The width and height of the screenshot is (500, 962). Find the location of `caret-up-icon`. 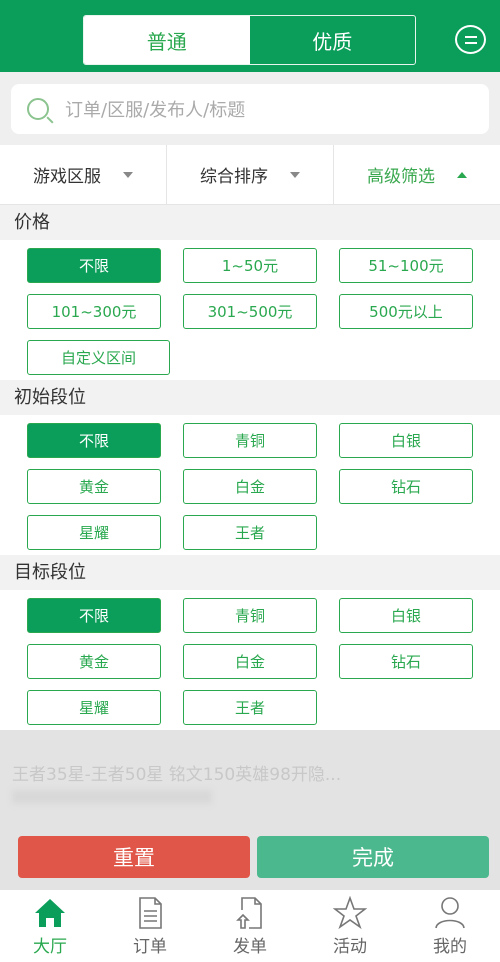

caret-up-icon is located at coordinates (462, 174).